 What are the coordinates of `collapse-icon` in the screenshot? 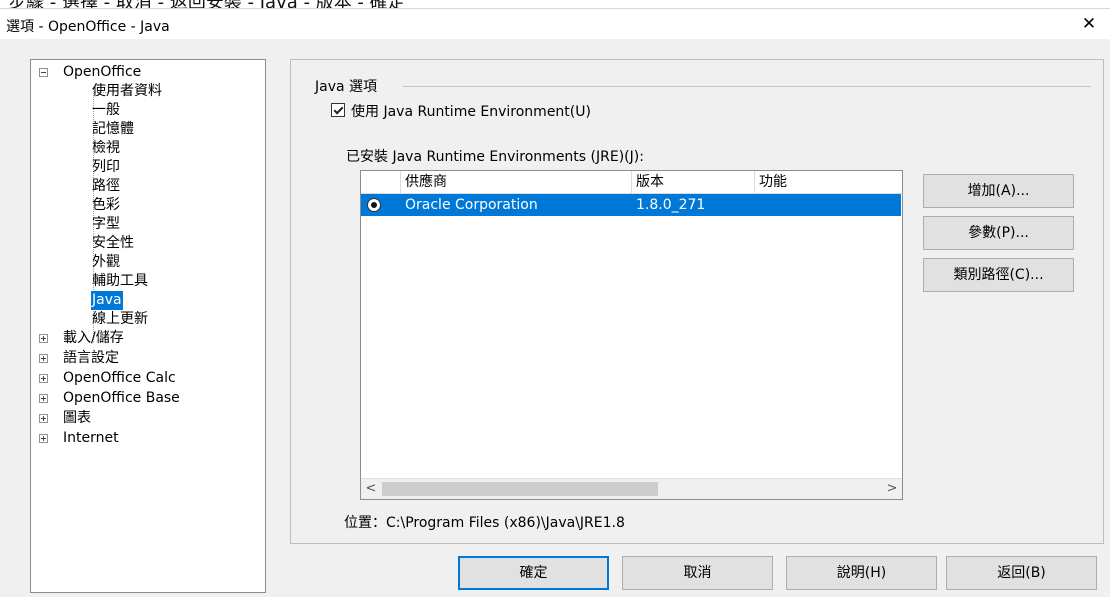 It's located at (43, 72).